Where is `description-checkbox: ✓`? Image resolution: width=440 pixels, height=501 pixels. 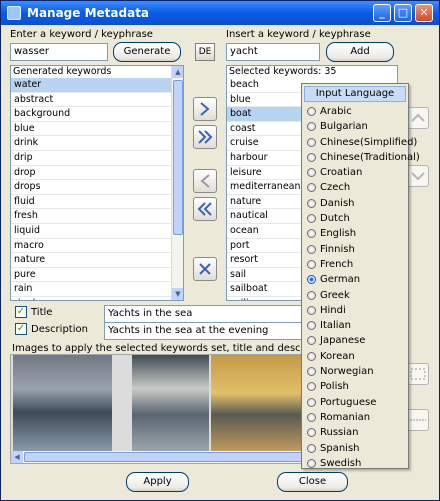
description-checkbox: ✓ is located at coordinates (21, 329).